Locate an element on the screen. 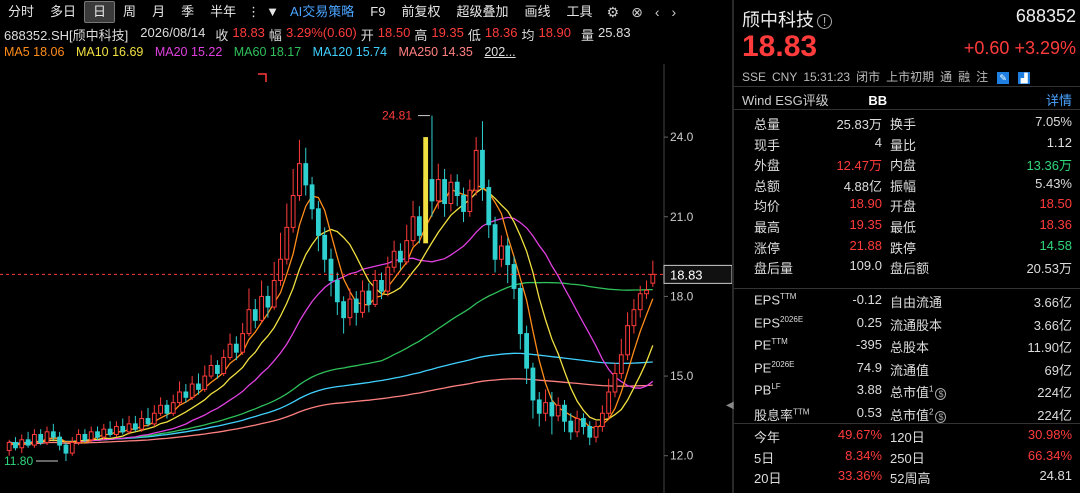  meta-item-4: 上市初期 is located at coordinates (910, 77).